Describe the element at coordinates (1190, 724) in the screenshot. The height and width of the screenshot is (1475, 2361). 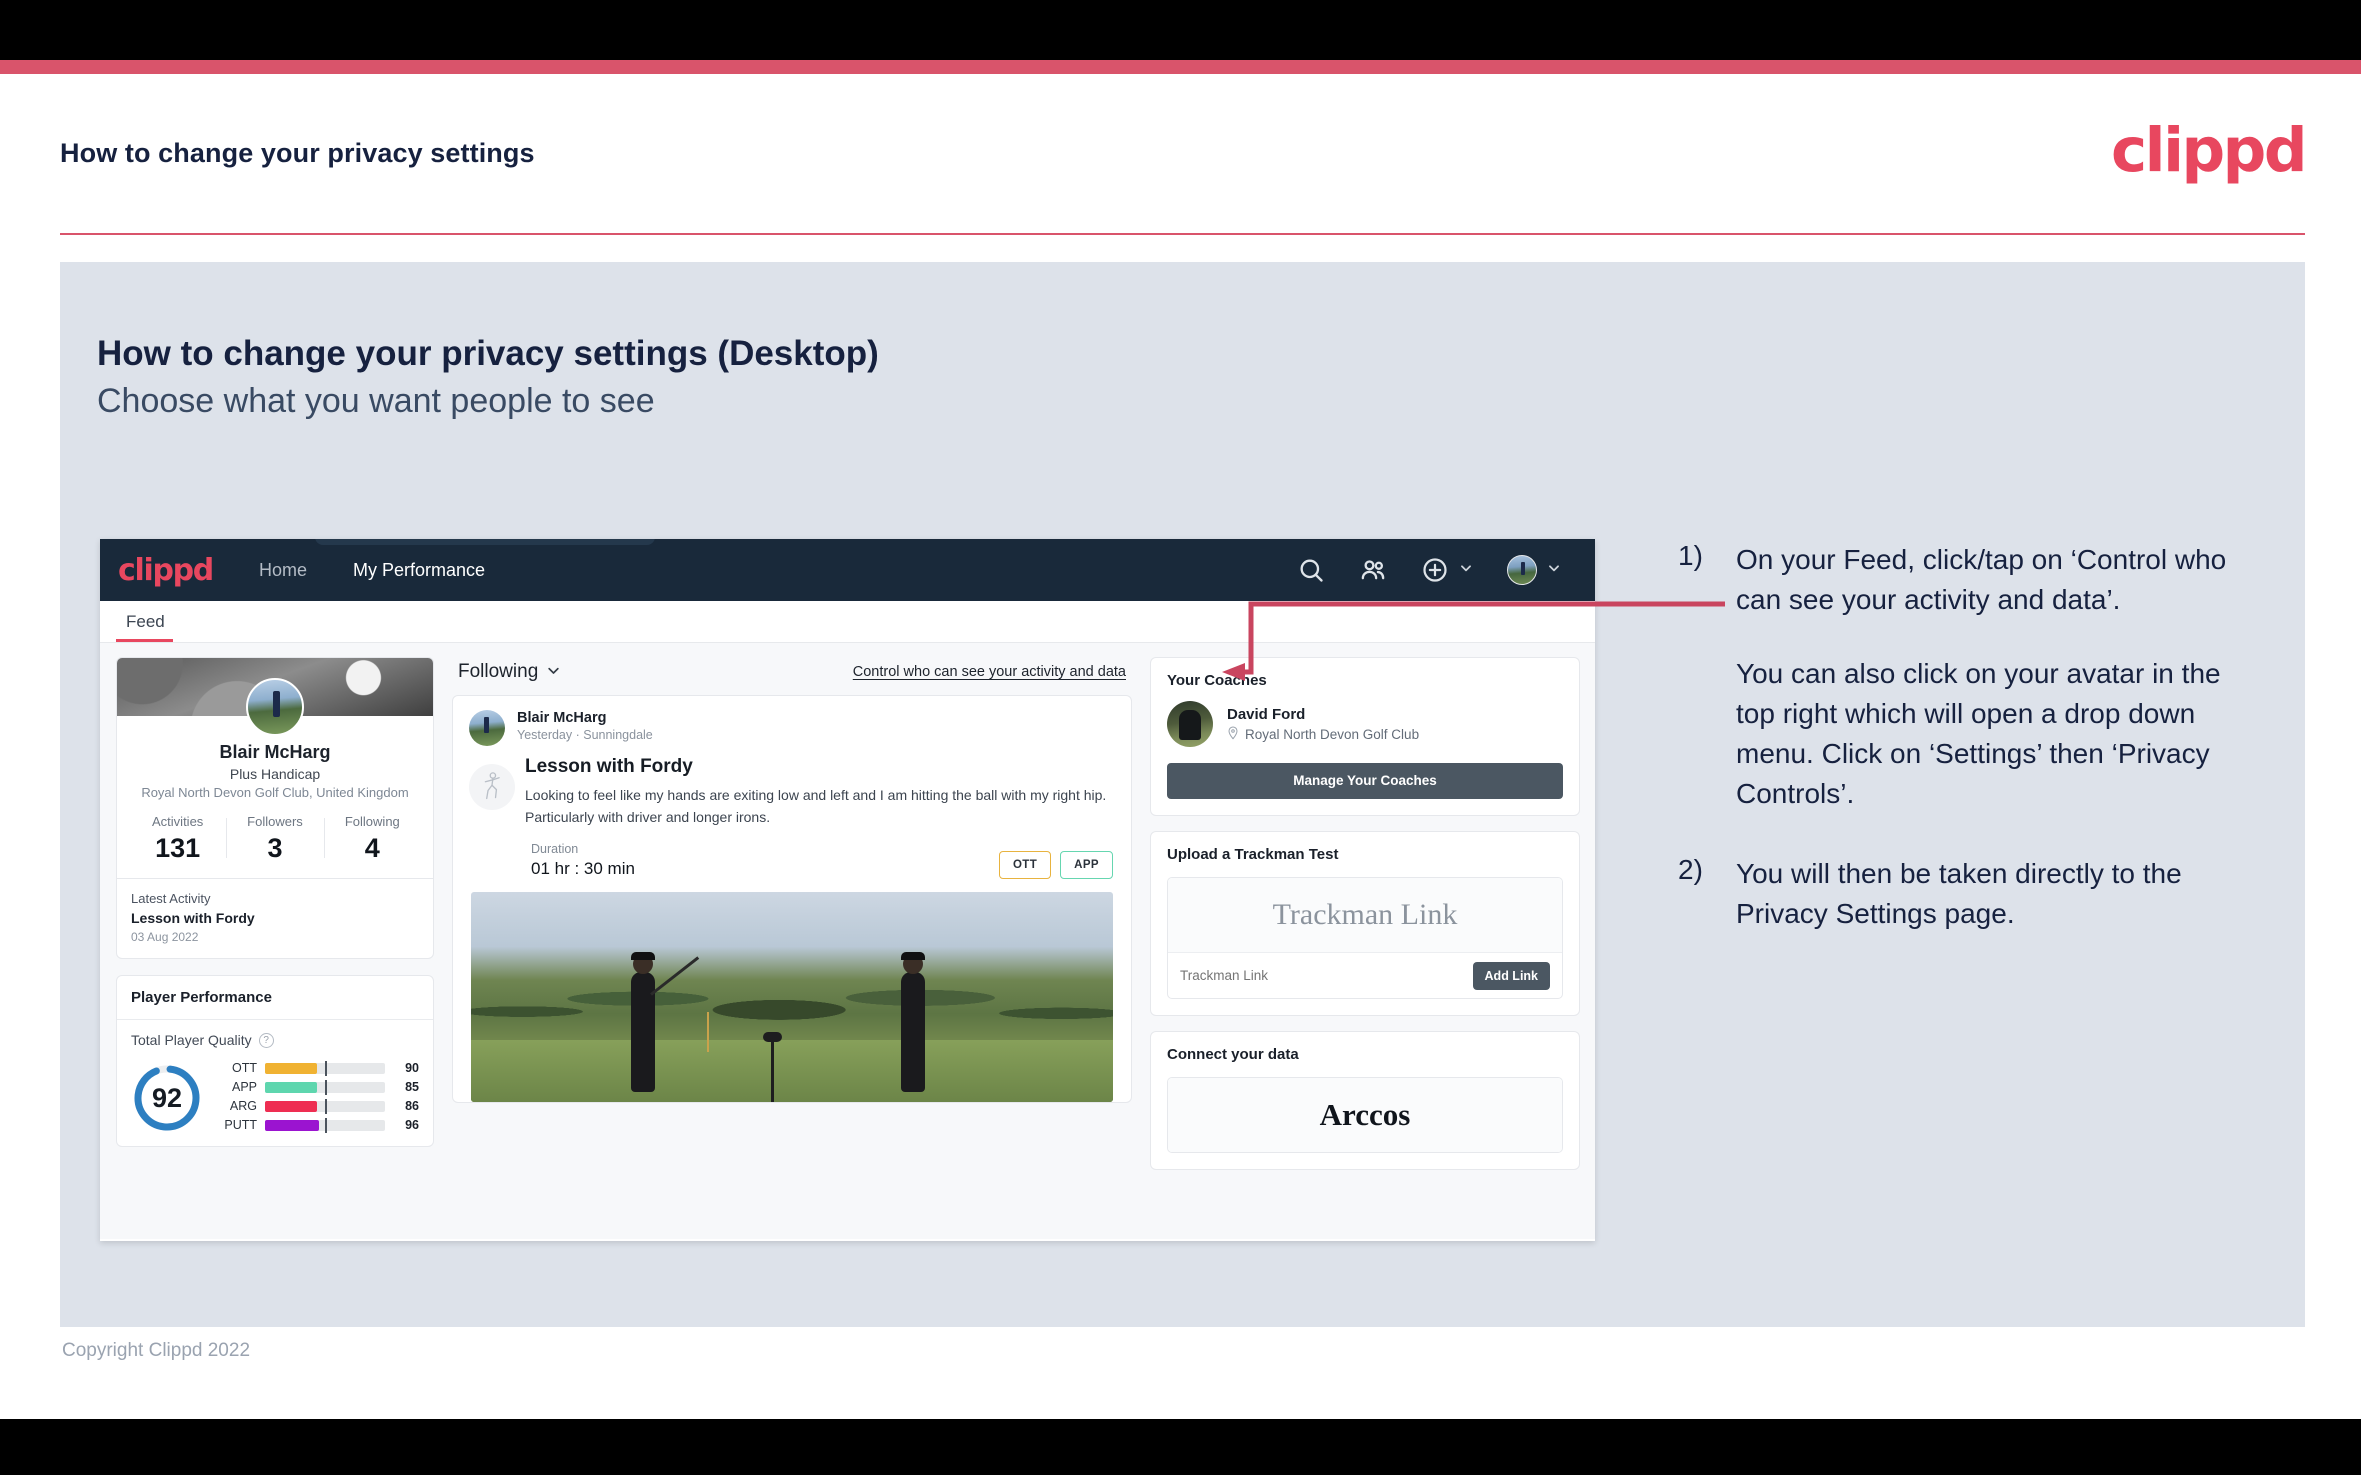
I see `coach-avatar` at that location.